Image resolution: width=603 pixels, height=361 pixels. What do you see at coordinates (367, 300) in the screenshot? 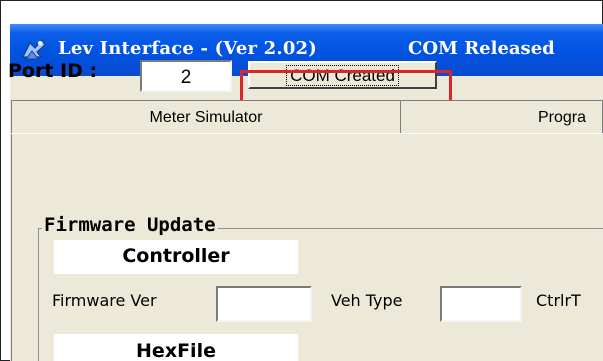
I see `veh-type-label: Veh Type` at bounding box center [367, 300].